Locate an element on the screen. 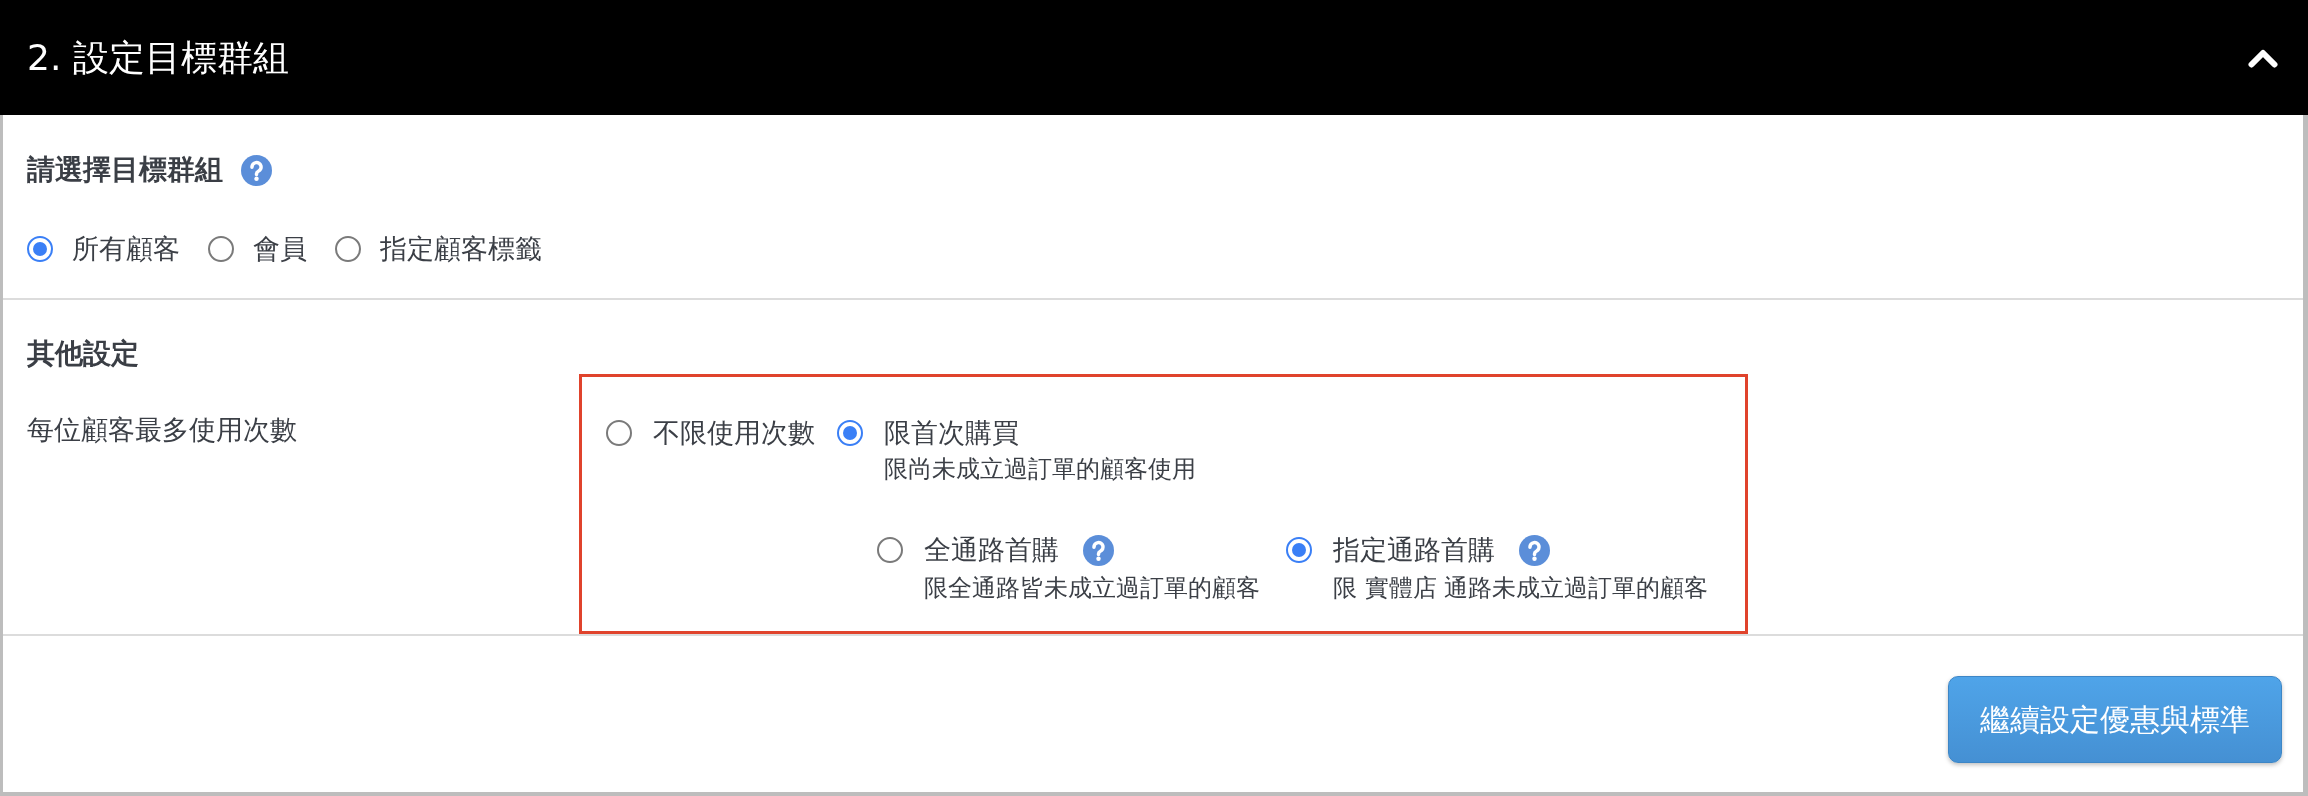 This screenshot has height=796, width=2308. option-label: 所有顧客 is located at coordinates (126, 249).